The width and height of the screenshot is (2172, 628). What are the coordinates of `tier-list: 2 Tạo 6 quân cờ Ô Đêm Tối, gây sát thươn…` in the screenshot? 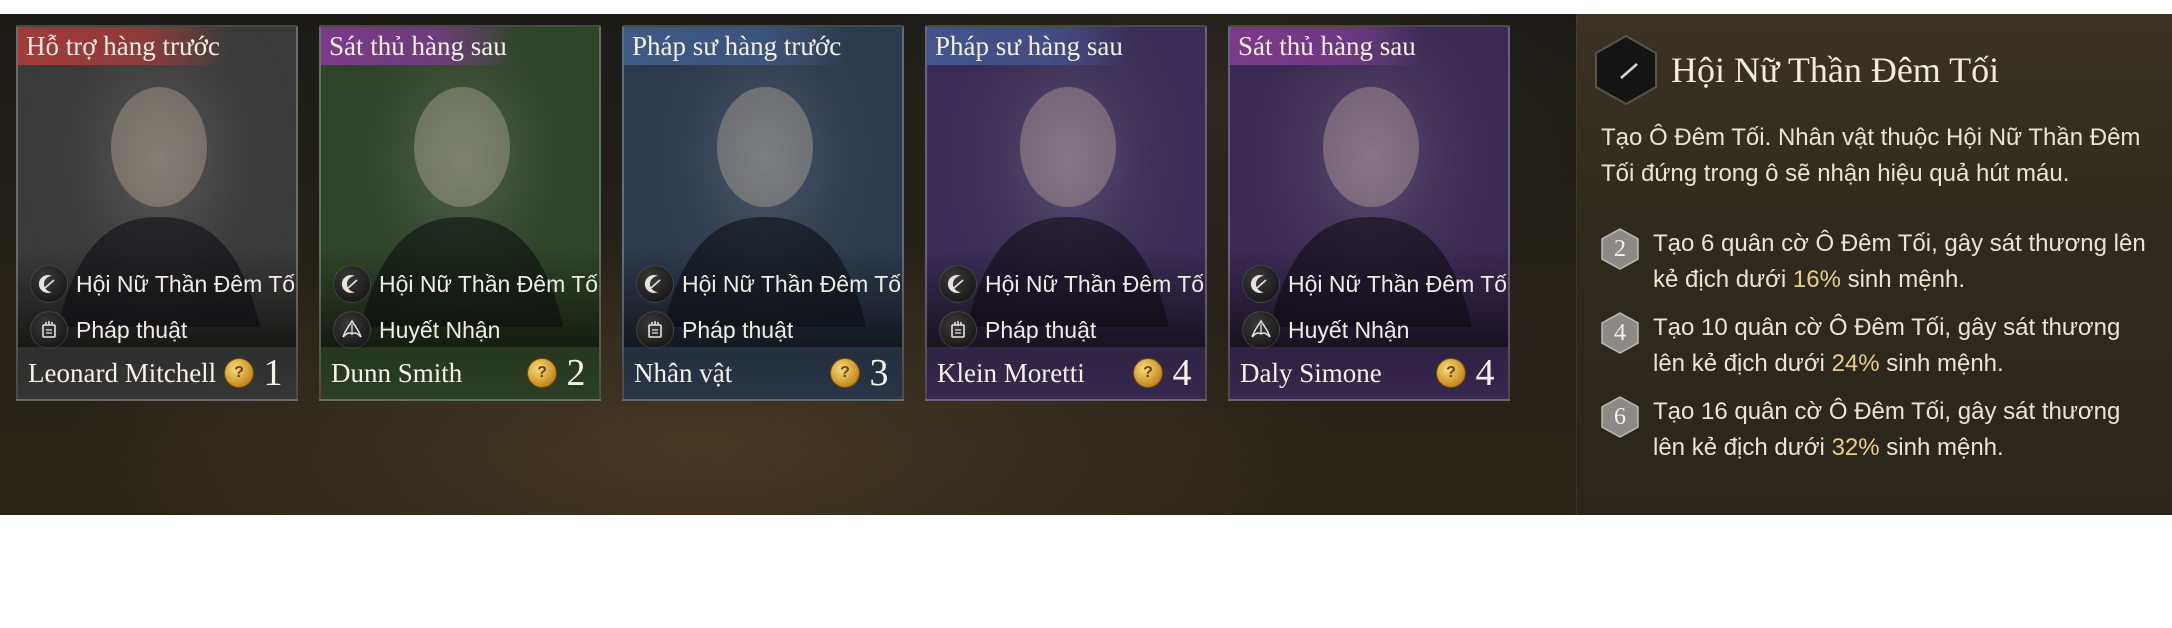 It's located at (1877, 352).